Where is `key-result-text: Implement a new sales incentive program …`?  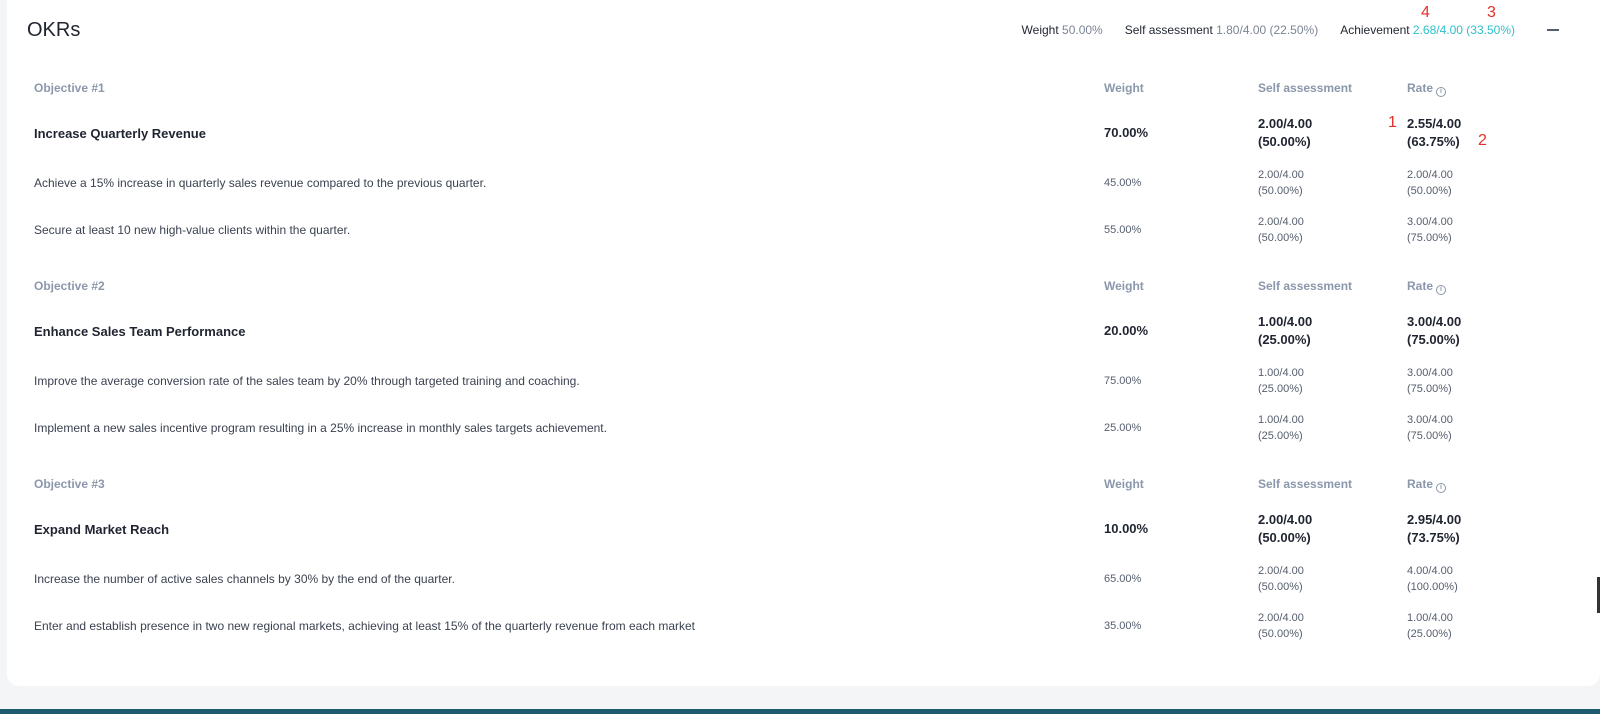
key-result-text: Implement a new sales incentive program … is located at coordinates (320, 428).